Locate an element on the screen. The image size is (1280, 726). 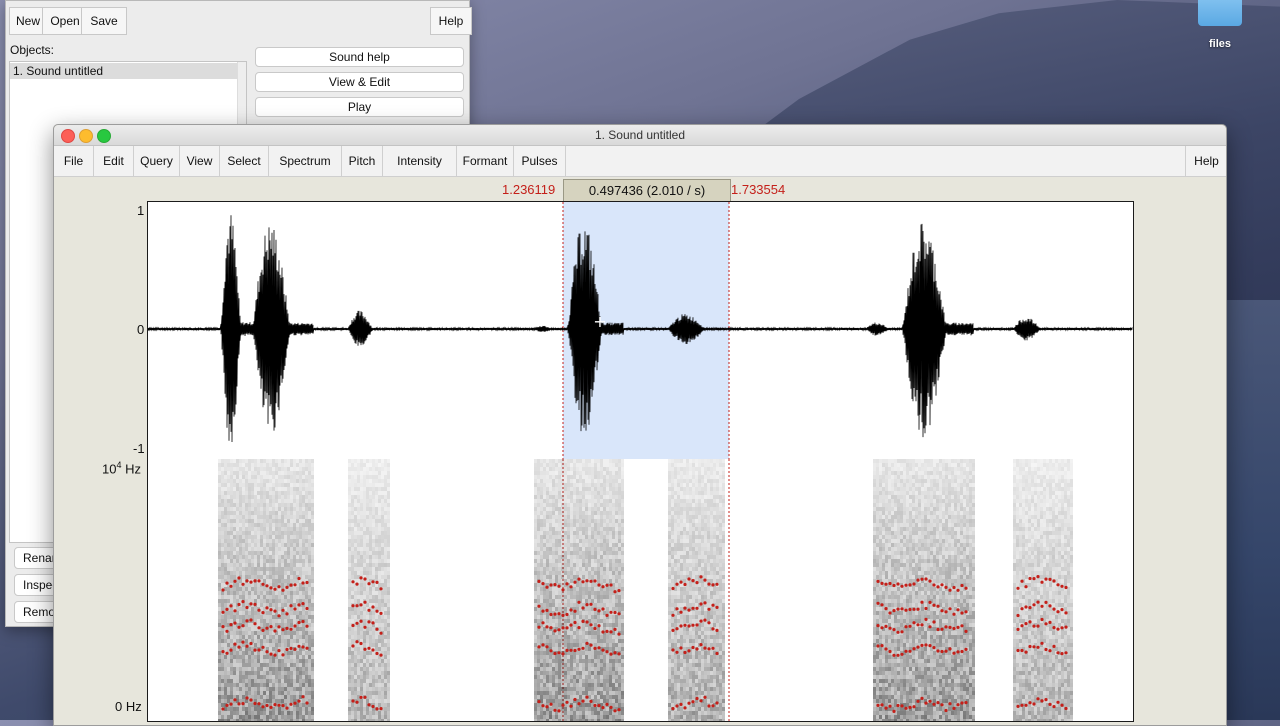
menu-select: Select is located at coordinates (244, 161).